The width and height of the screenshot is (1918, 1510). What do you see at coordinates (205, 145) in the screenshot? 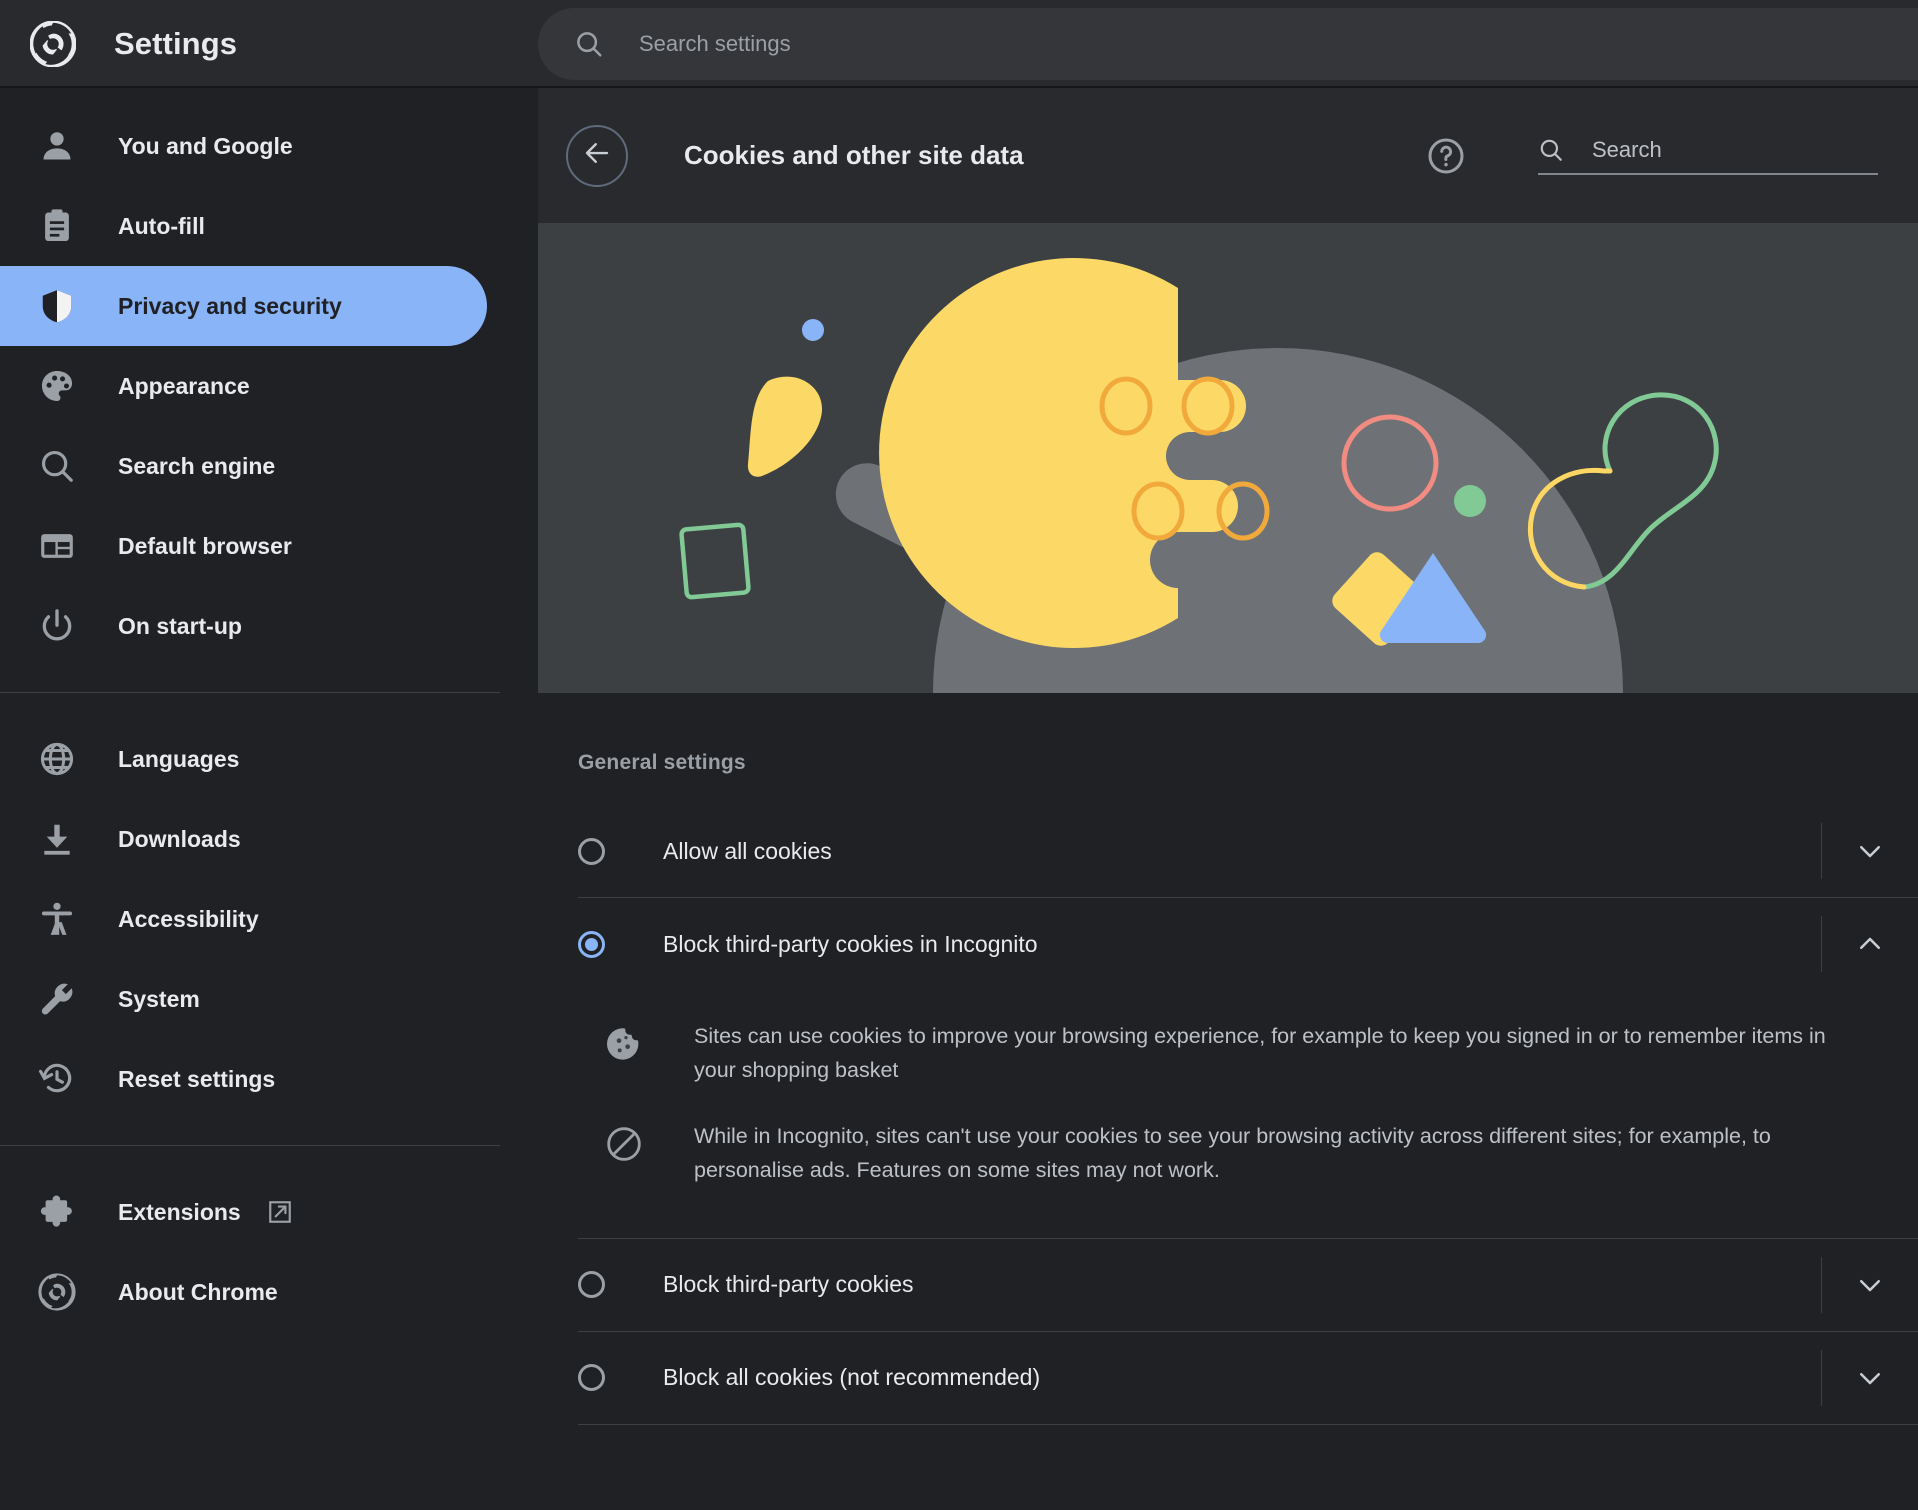
I see `sidebar-item-label: You and Google` at bounding box center [205, 145].